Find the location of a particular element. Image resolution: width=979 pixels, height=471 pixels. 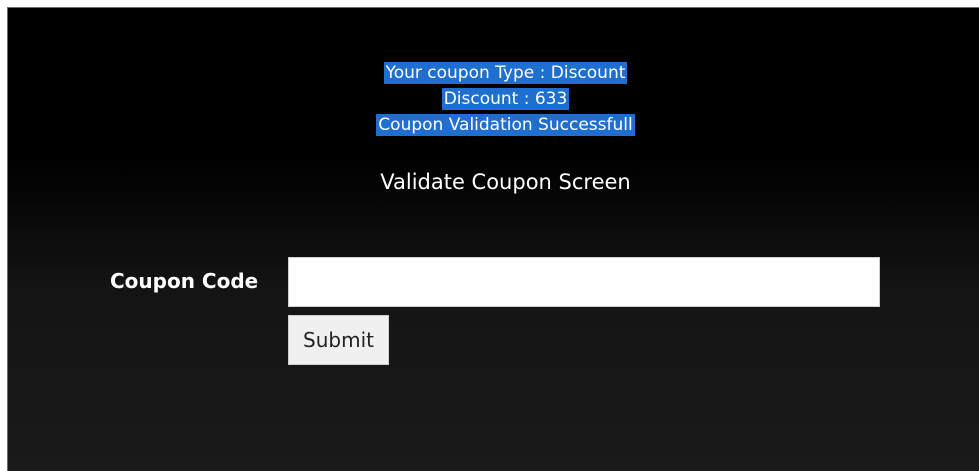

page-title: Validate Coupon Screen is located at coordinates (505, 182).